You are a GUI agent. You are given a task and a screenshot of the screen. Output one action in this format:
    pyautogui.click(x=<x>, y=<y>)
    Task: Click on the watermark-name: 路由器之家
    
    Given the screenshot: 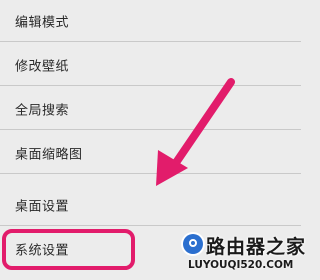 What is the action you would take?
    pyautogui.click(x=256, y=247)
    